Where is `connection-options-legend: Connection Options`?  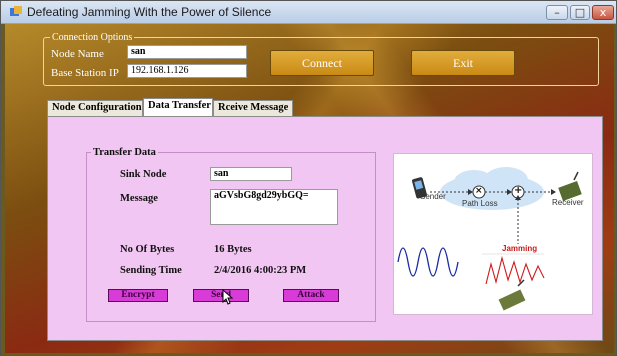
connection-options-legend: Connection Options is located at coordinates (92, 37).